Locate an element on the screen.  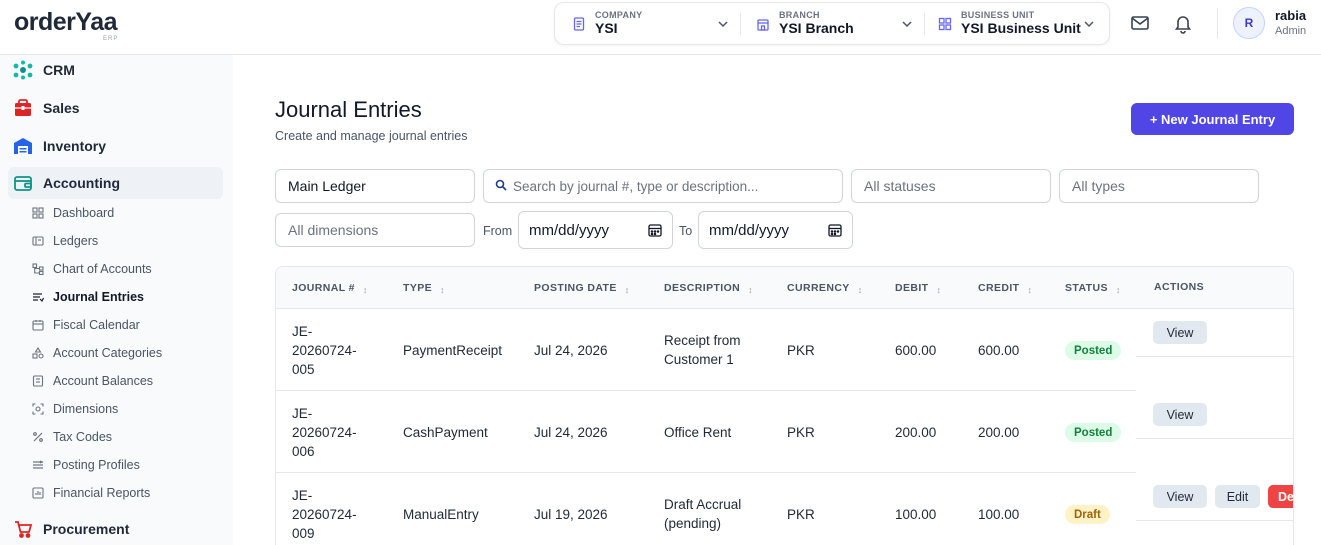
sidebar-item-label: CRM is located at coordinates (59, 70).